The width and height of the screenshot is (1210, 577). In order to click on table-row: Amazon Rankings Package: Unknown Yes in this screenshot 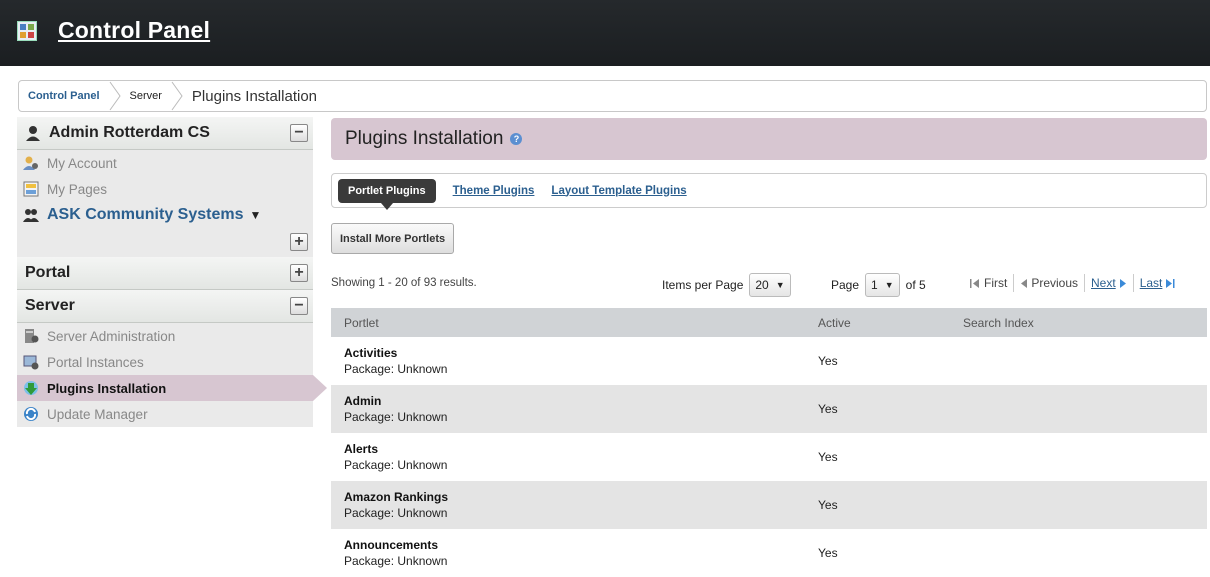, I will do `click(769, 505)`.